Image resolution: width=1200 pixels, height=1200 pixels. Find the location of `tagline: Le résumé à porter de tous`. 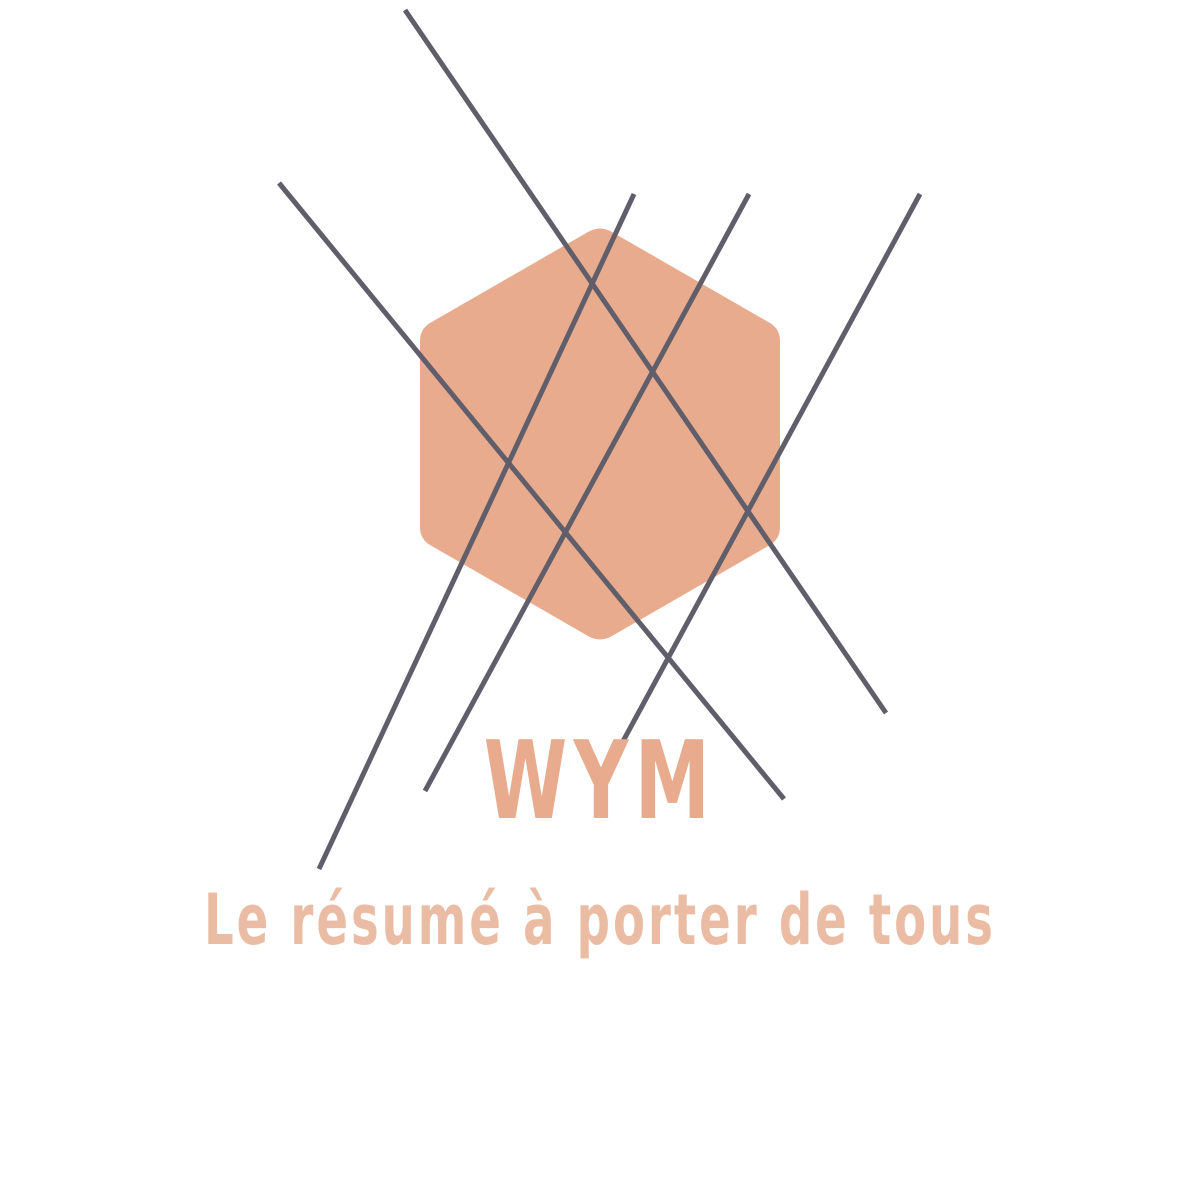

tagline: Le résumé à porter de tous is located at coordinates (600, 920).